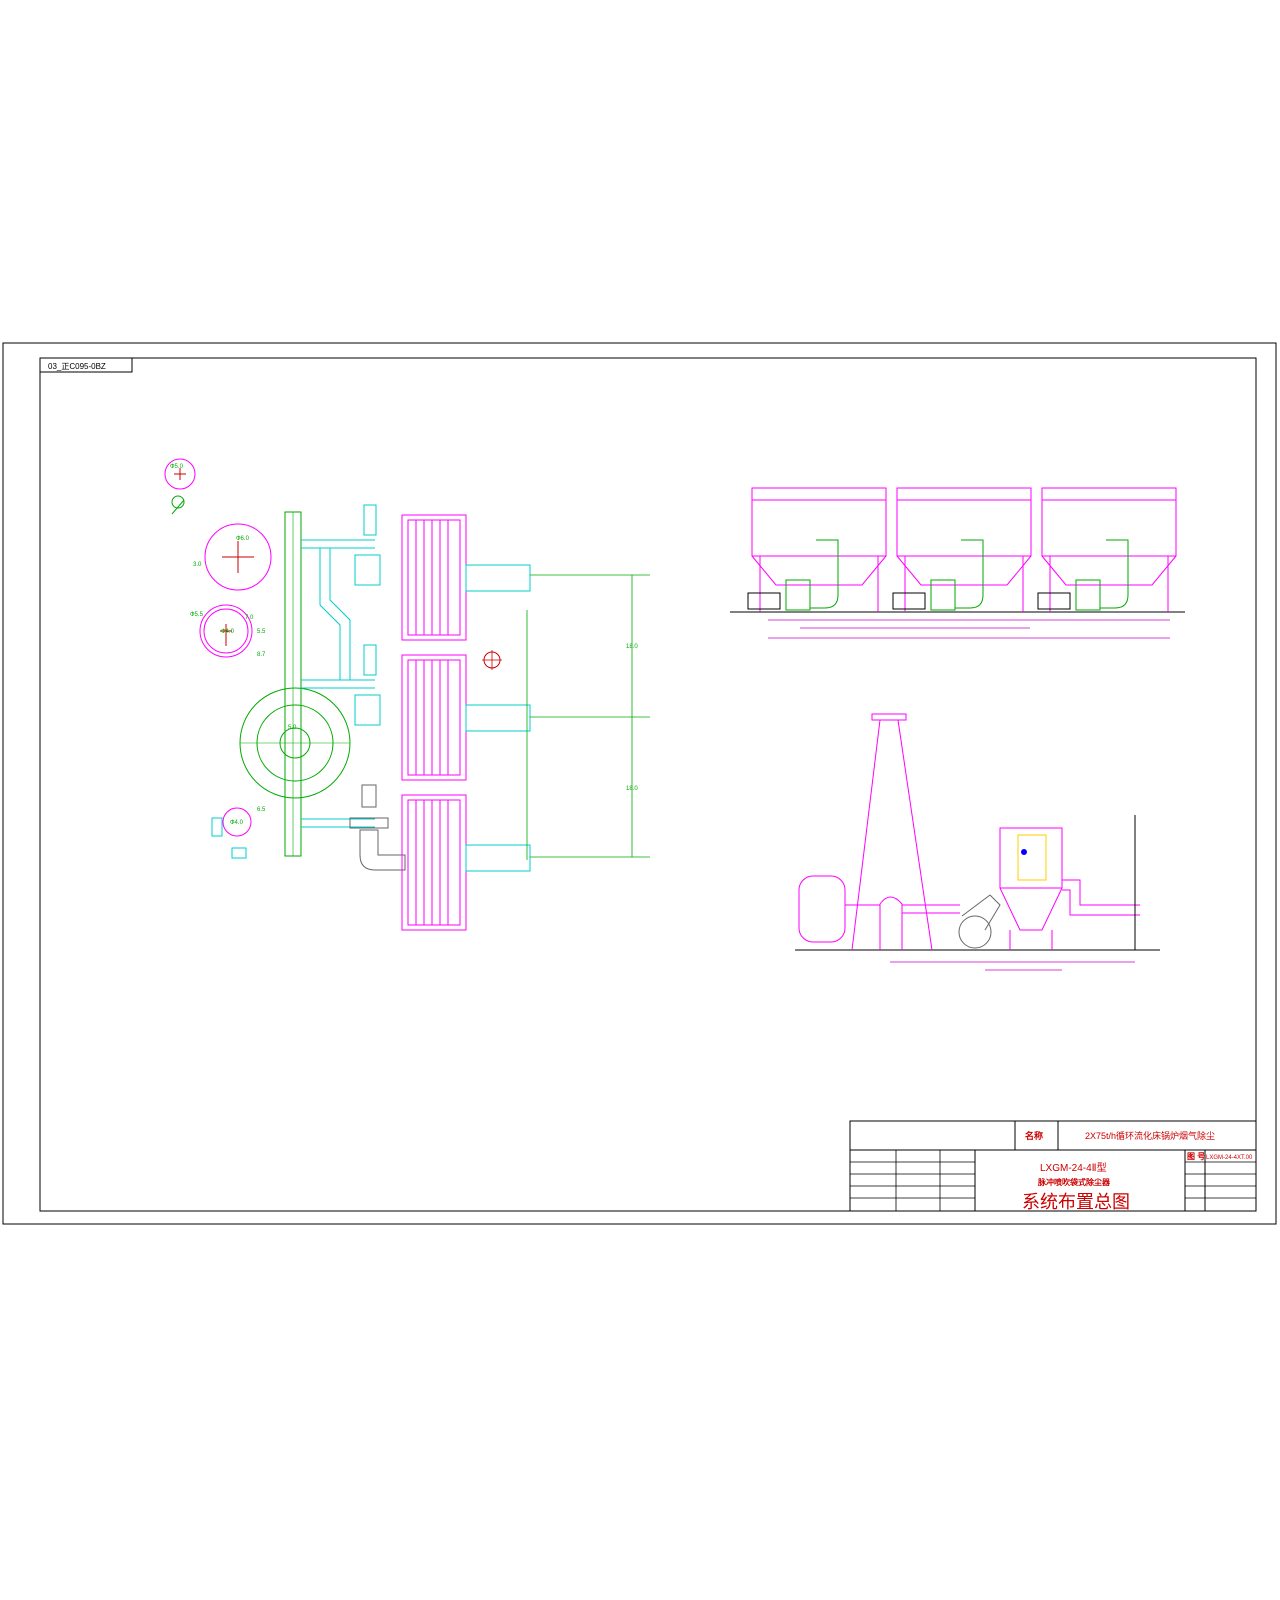  What do you see at coordinates (892, 832) in the screenshot?
I see `chimney` at bounding box center [892, 832].